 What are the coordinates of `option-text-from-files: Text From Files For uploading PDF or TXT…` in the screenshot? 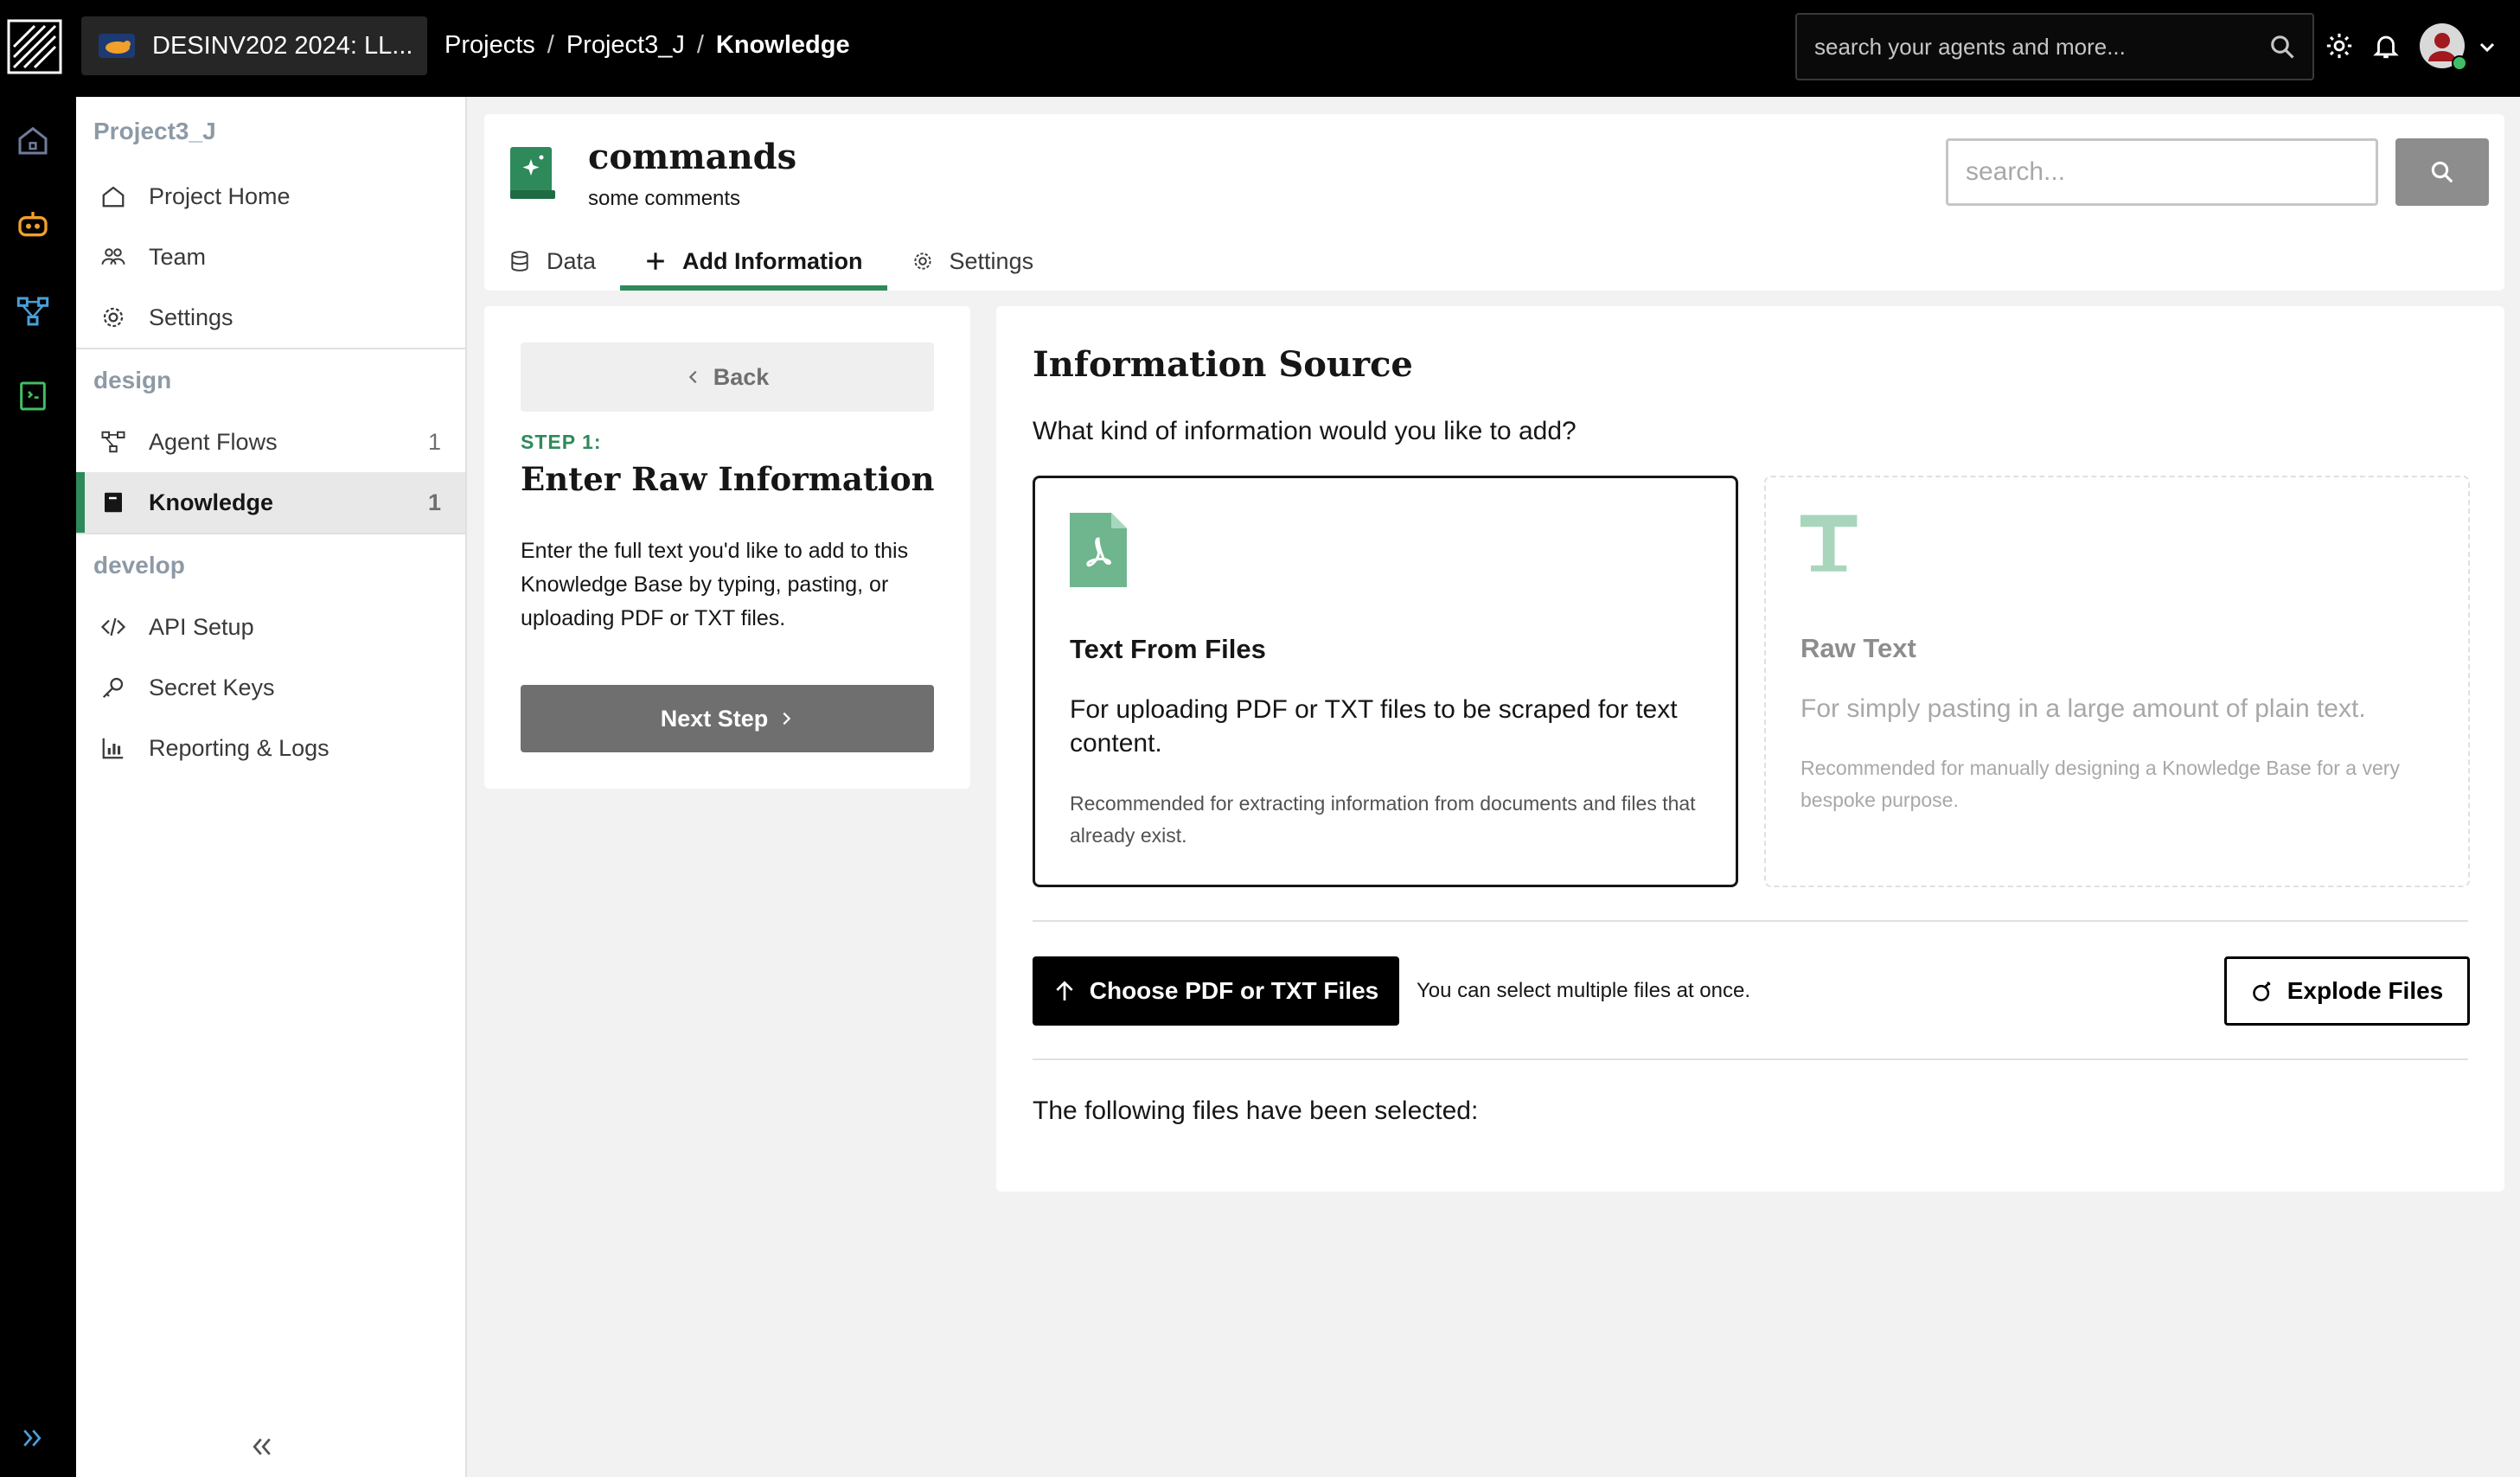 It's located at (1385, 681).